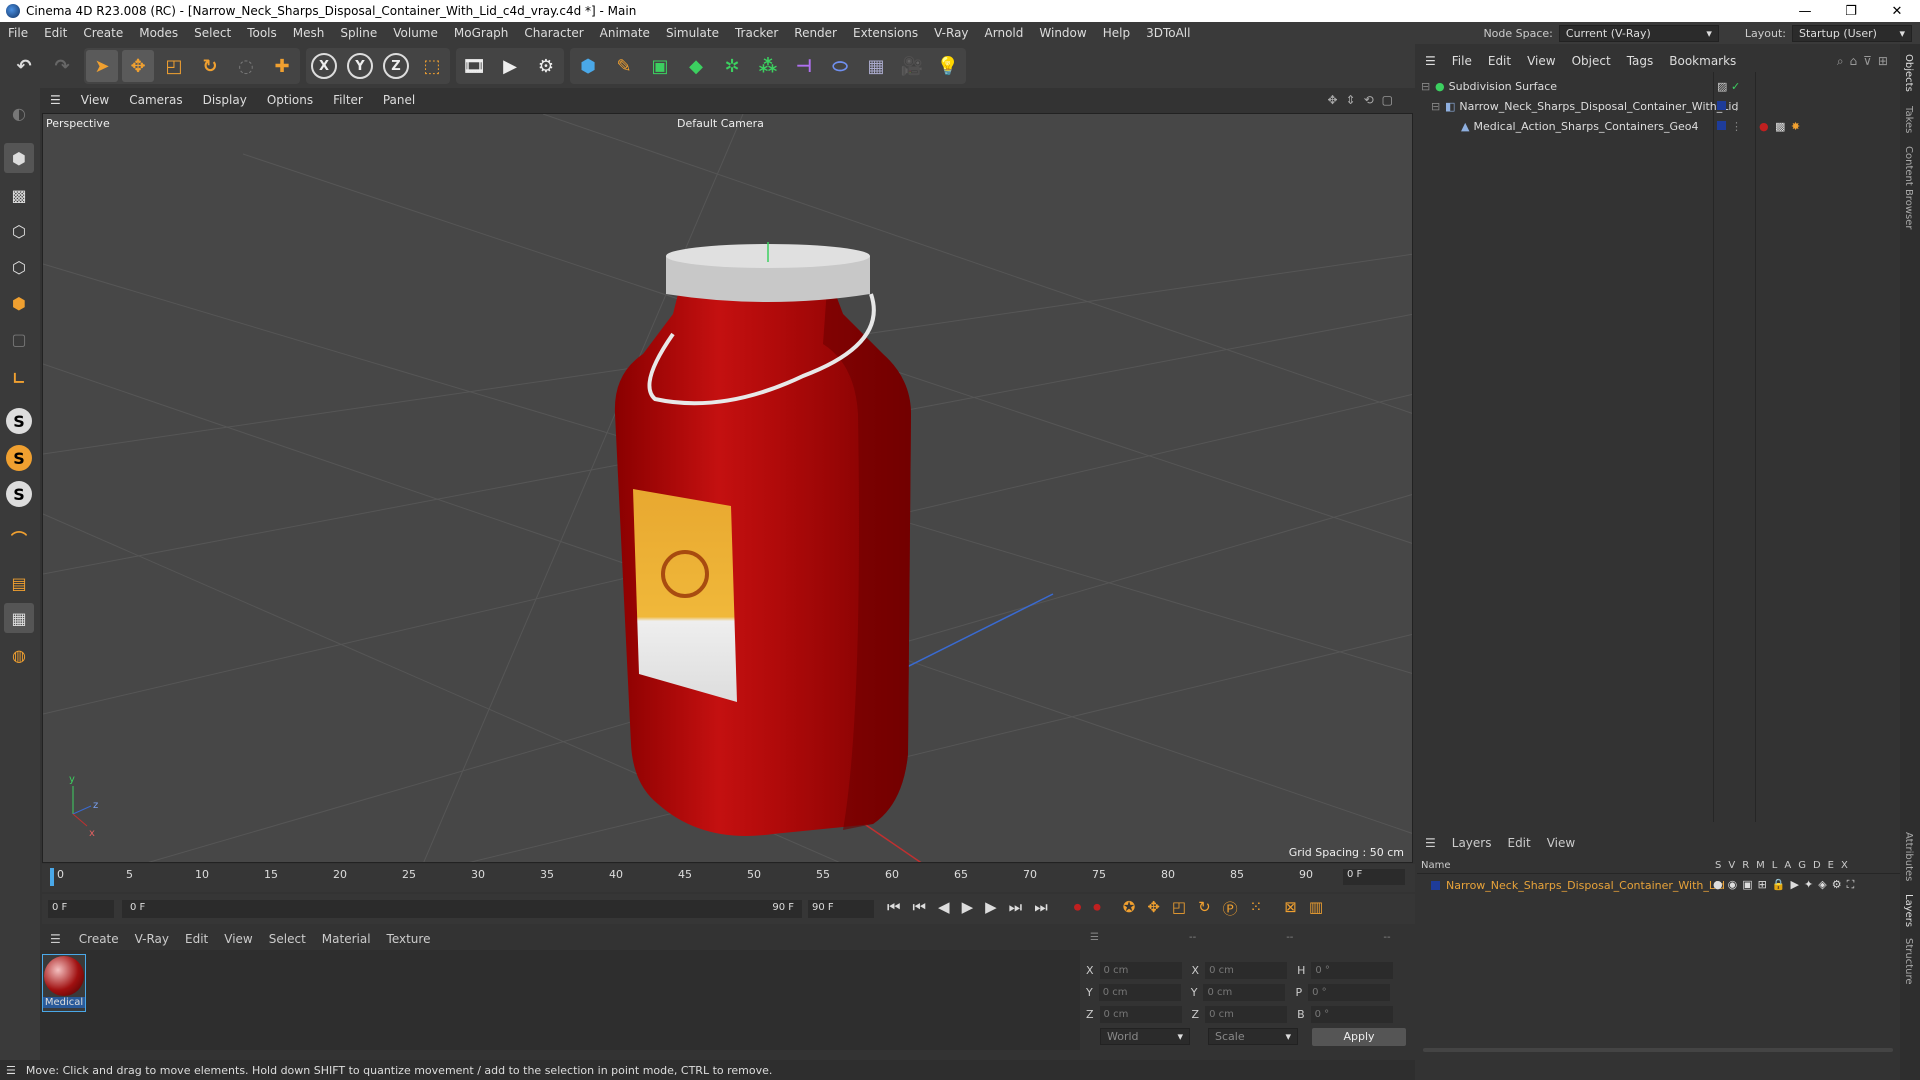  I want to click on record-icon: ⏺, so click(1078, 908).